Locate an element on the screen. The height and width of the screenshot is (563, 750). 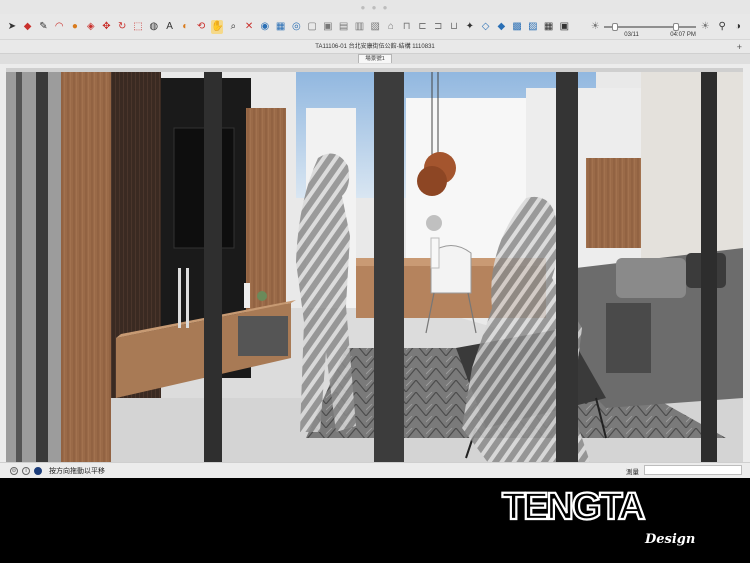
left-view-icon: ✦ is located at coordinates (470, 27).